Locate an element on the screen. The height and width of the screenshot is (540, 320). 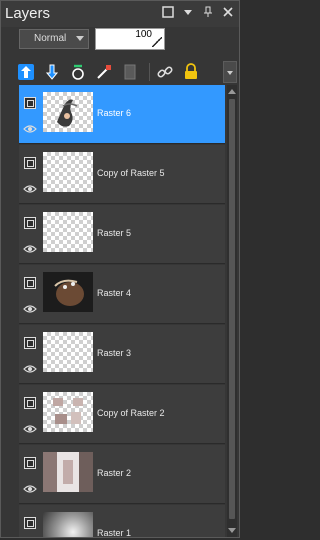
delete-layer-icon is located at coordinates (130, 72).